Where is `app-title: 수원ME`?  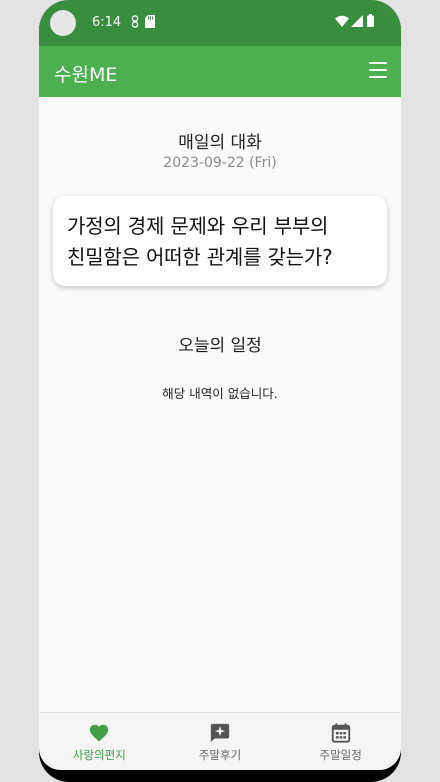 app-title: 수원ME is located at coordinates (86, 75).